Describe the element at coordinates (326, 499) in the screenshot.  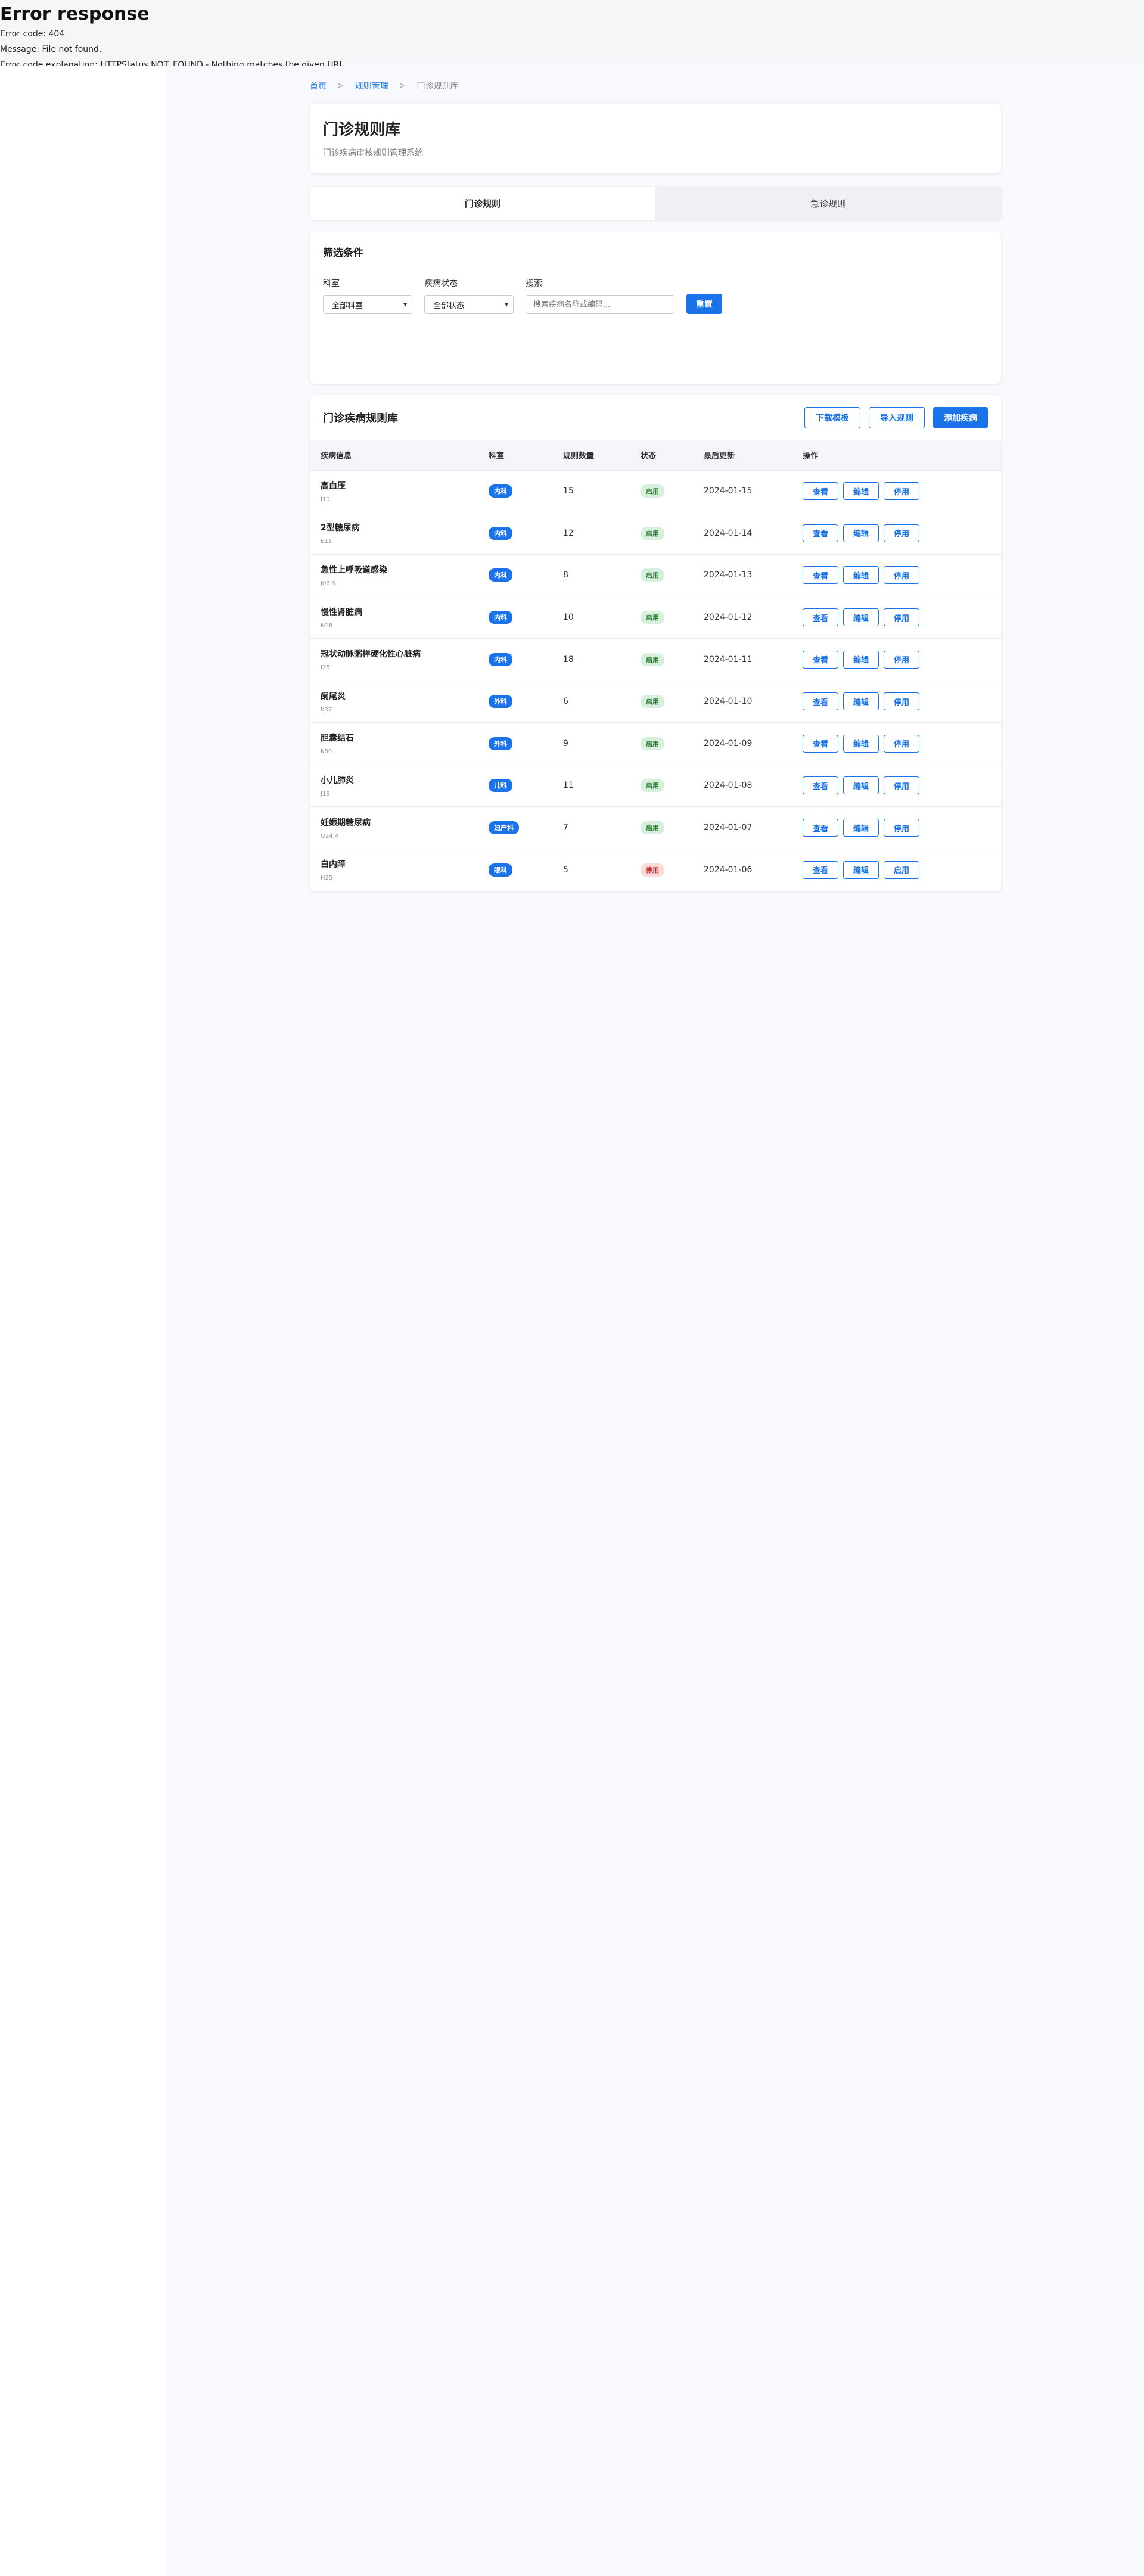
I see `disease-code: I10` at that location.